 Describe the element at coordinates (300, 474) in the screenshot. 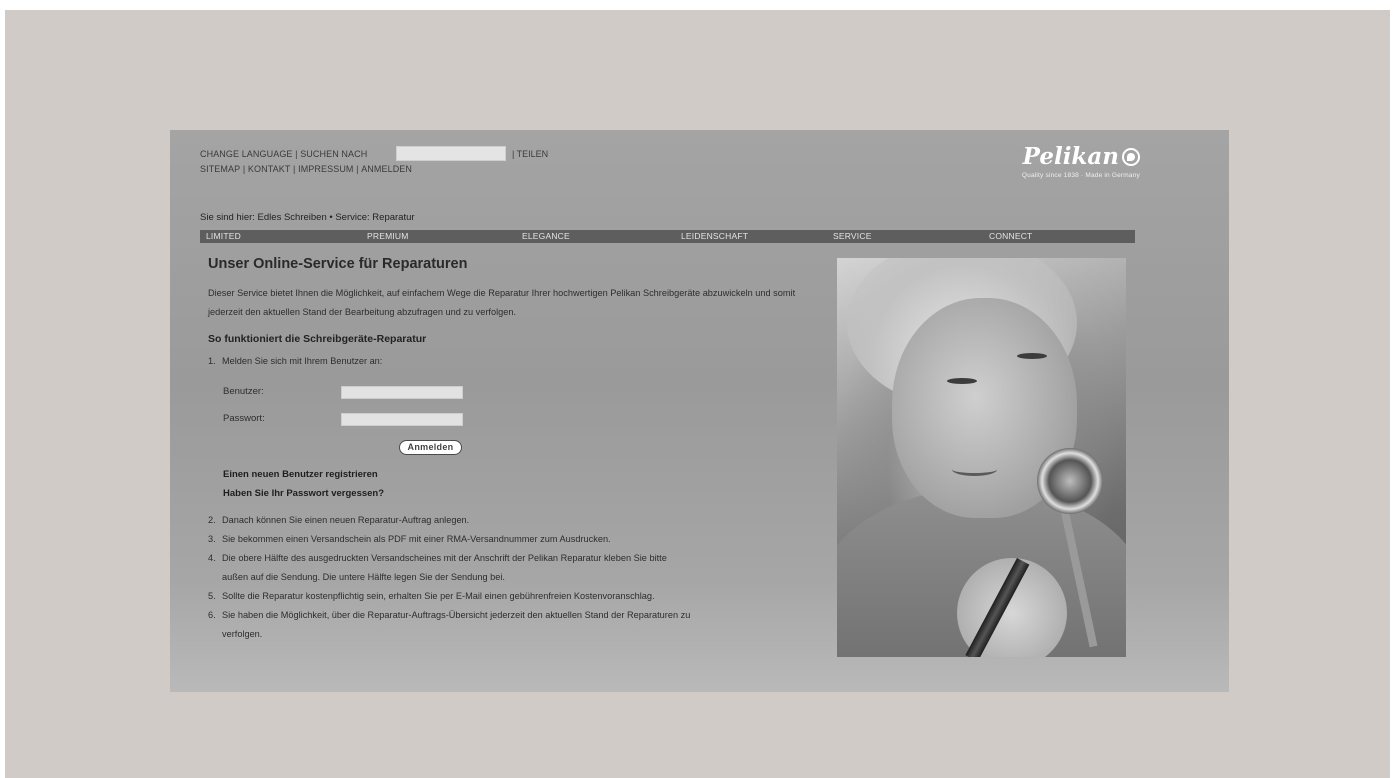

I see `register-link: Einen neuen Benutzer registrieren` at that location.